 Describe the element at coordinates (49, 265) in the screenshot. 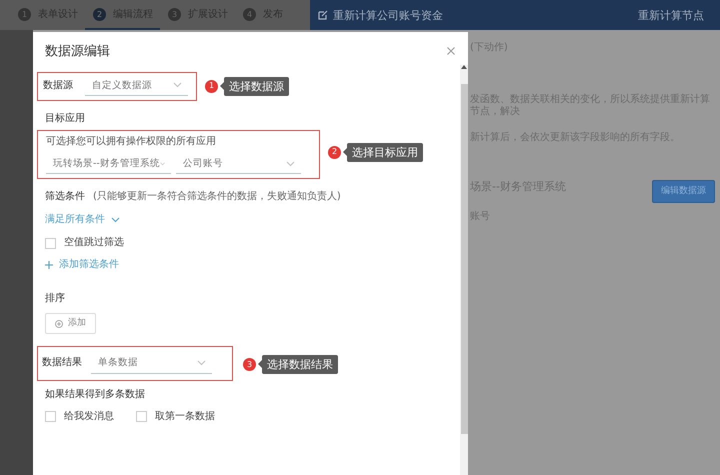

I see `plus-icon` at that location.